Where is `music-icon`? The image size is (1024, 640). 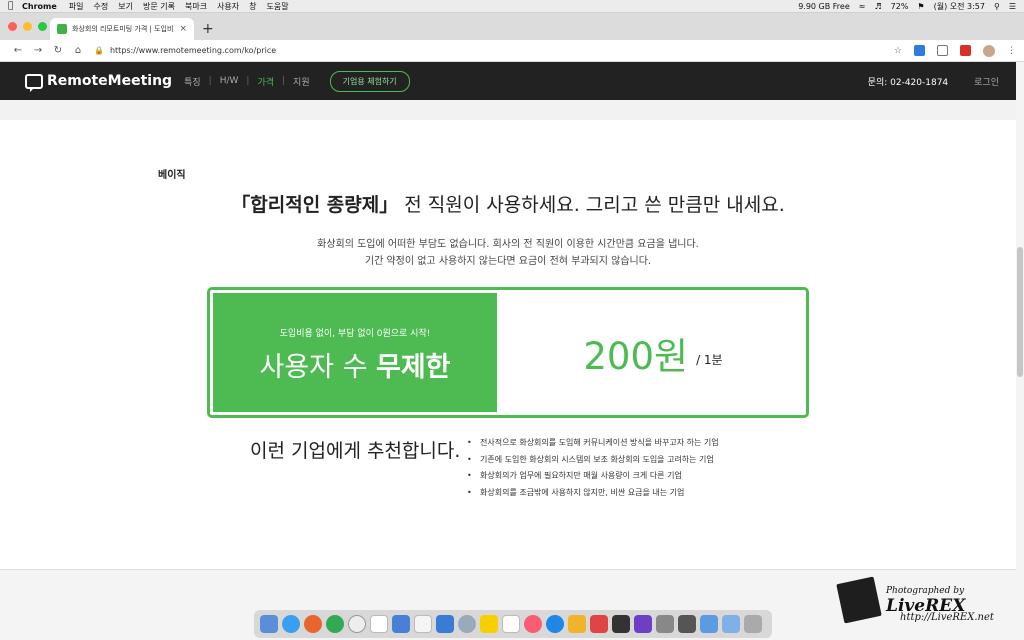
music-icon is located at coordinates (533, 624).